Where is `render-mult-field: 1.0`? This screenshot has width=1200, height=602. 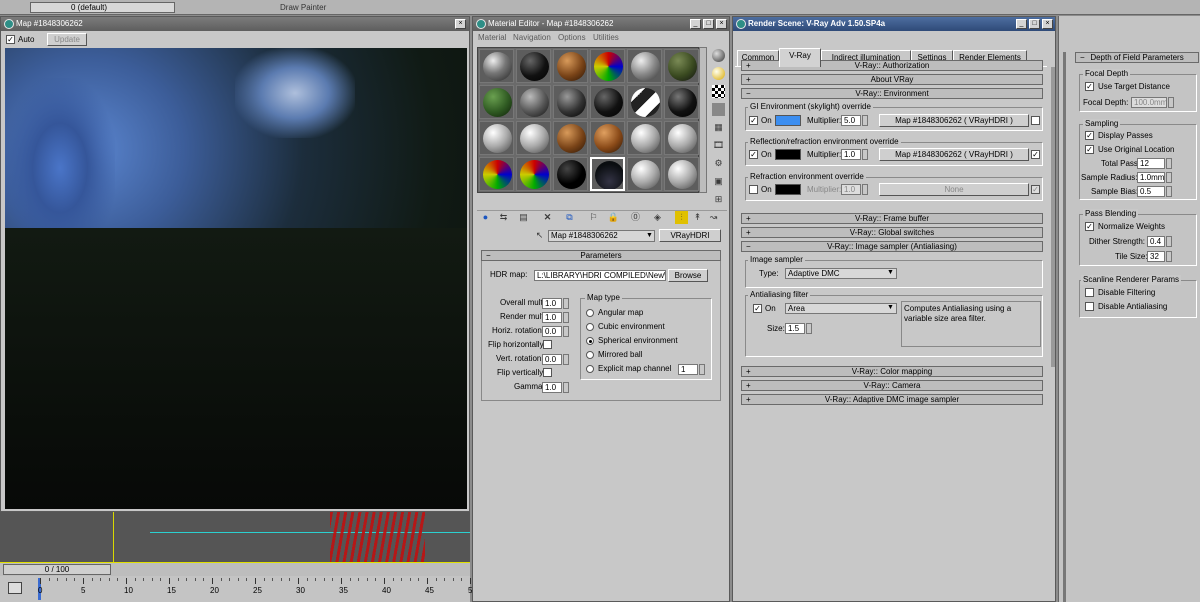
render-mult-field: 1.0 is located at coordinates (552, 317).